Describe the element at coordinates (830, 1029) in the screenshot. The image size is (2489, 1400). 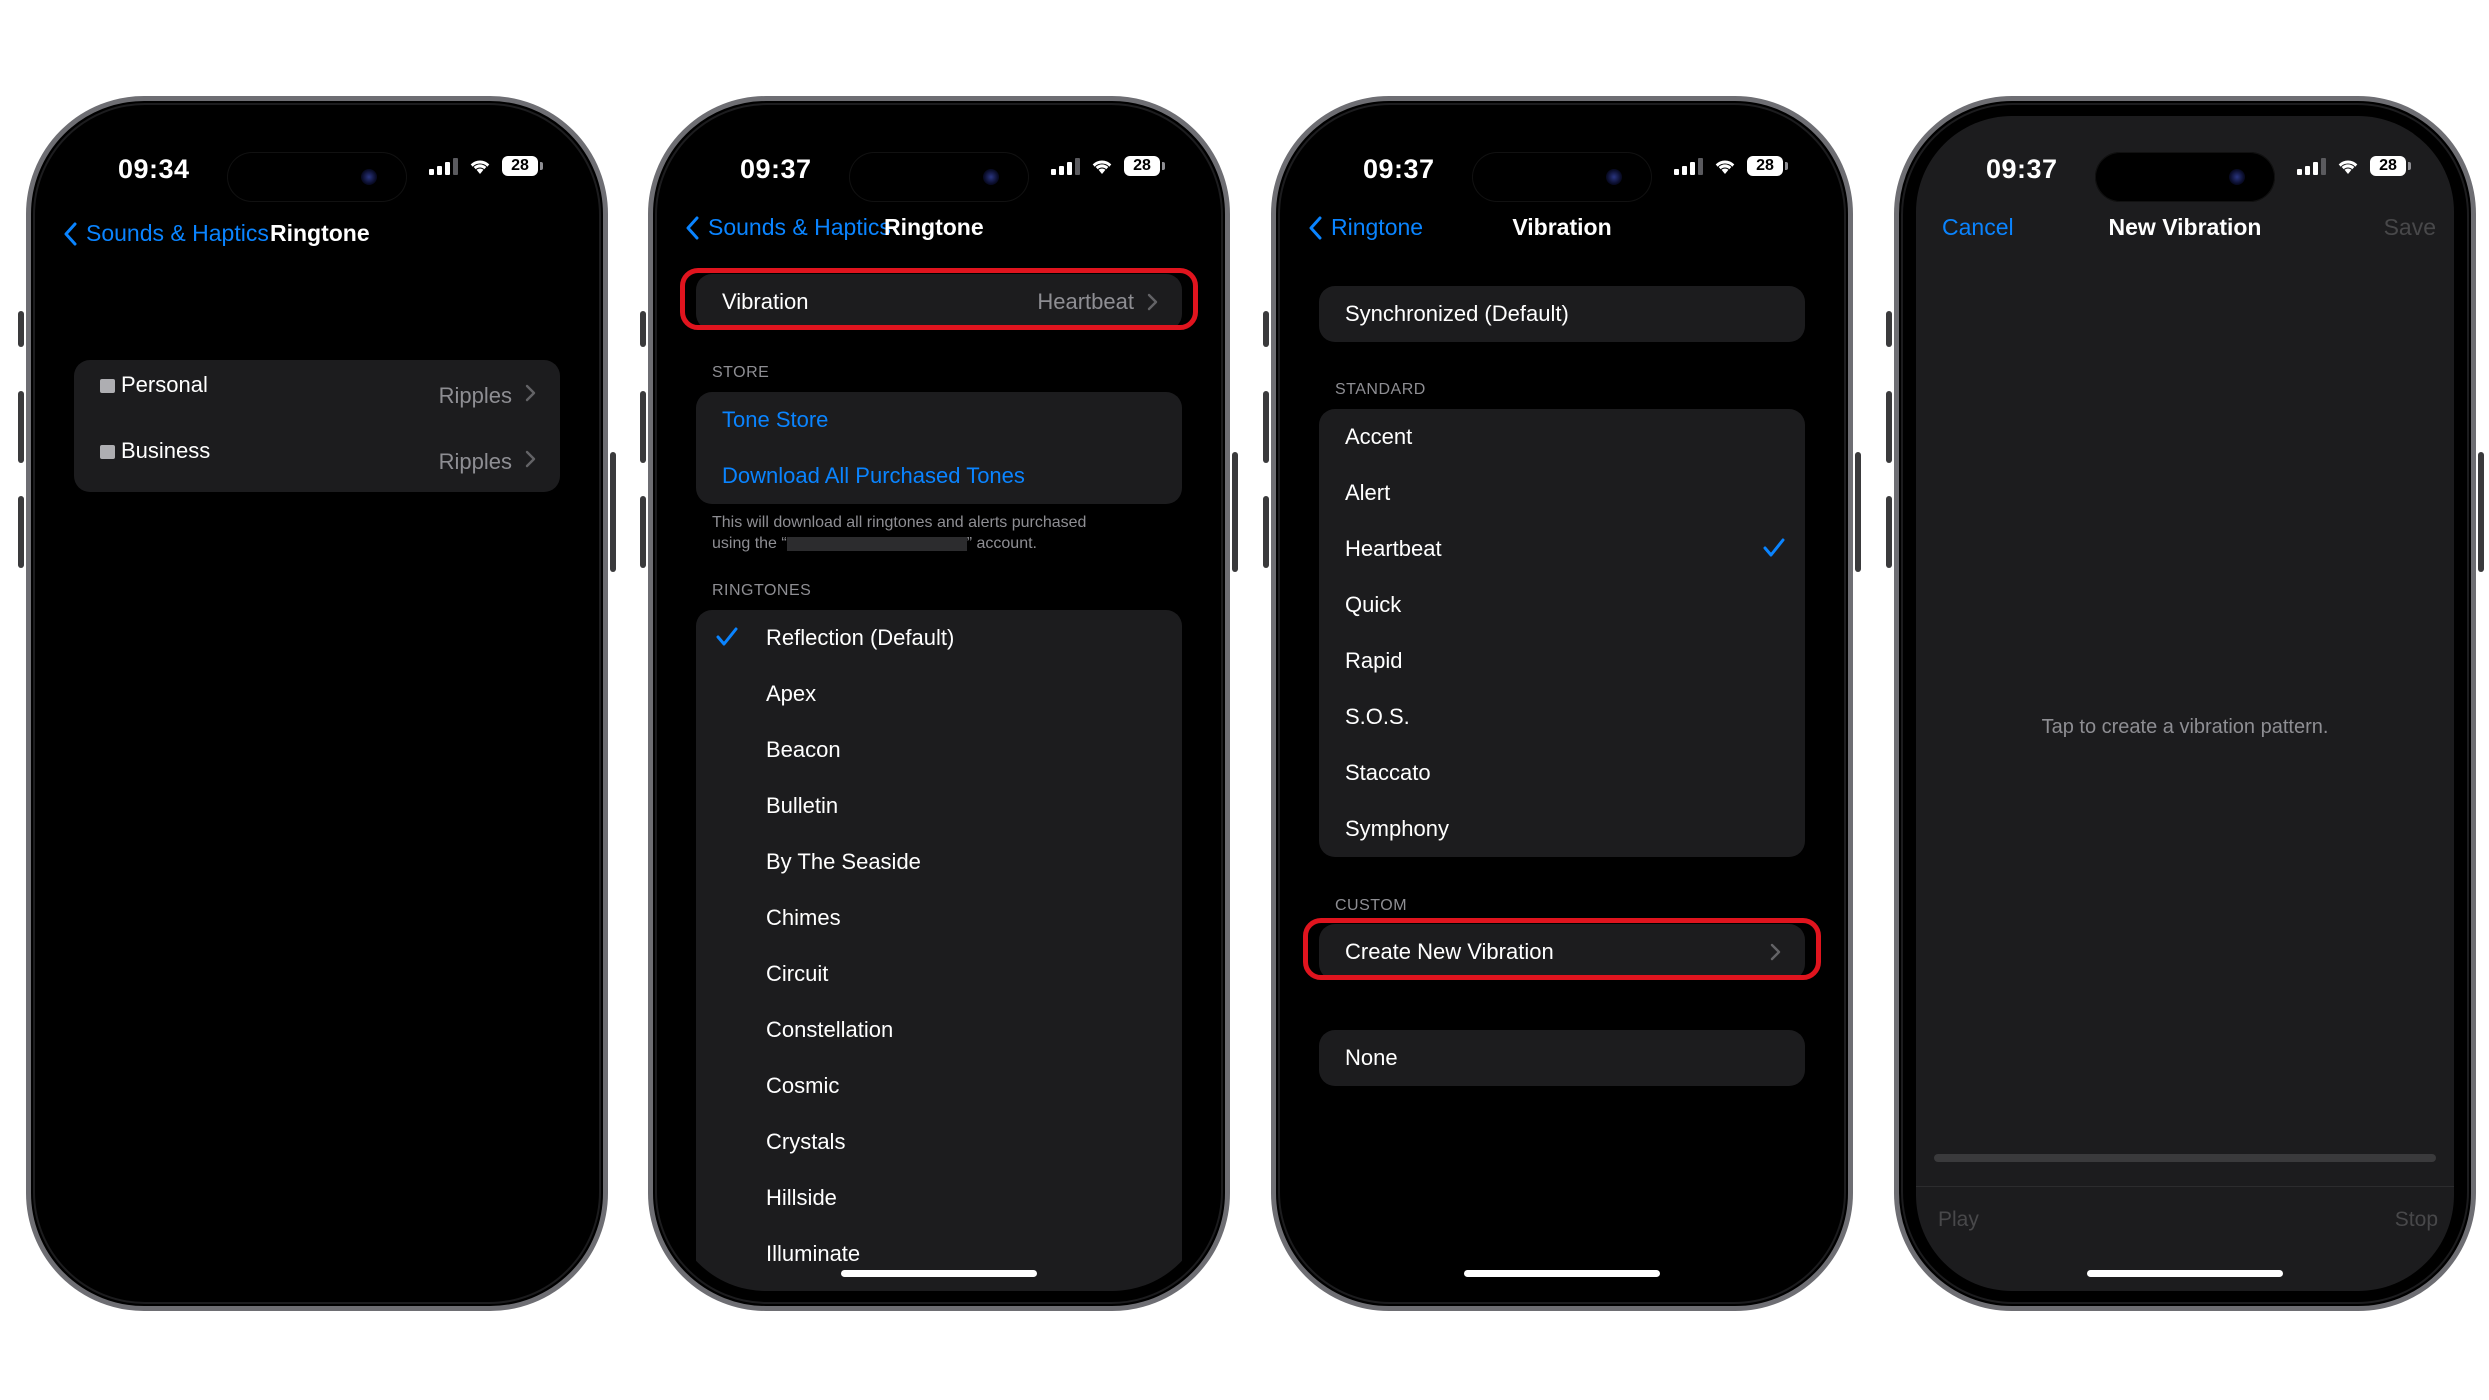
I see `row-label: Constellation` at that location.